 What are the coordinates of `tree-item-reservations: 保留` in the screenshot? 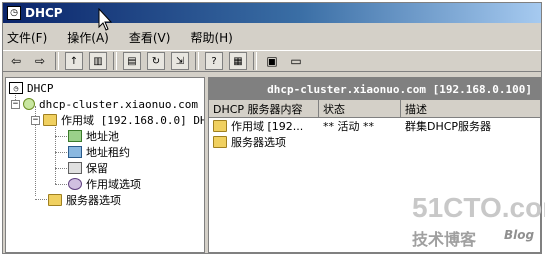 It's located at (88, 168).